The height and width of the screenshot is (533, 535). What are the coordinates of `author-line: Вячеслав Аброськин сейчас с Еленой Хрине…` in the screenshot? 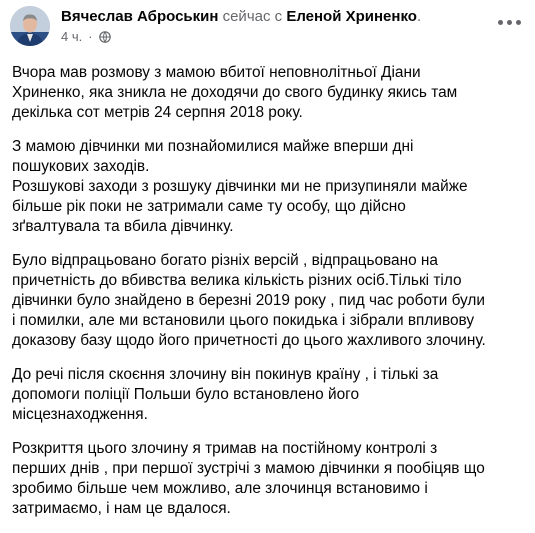 It's located at (241, 17).